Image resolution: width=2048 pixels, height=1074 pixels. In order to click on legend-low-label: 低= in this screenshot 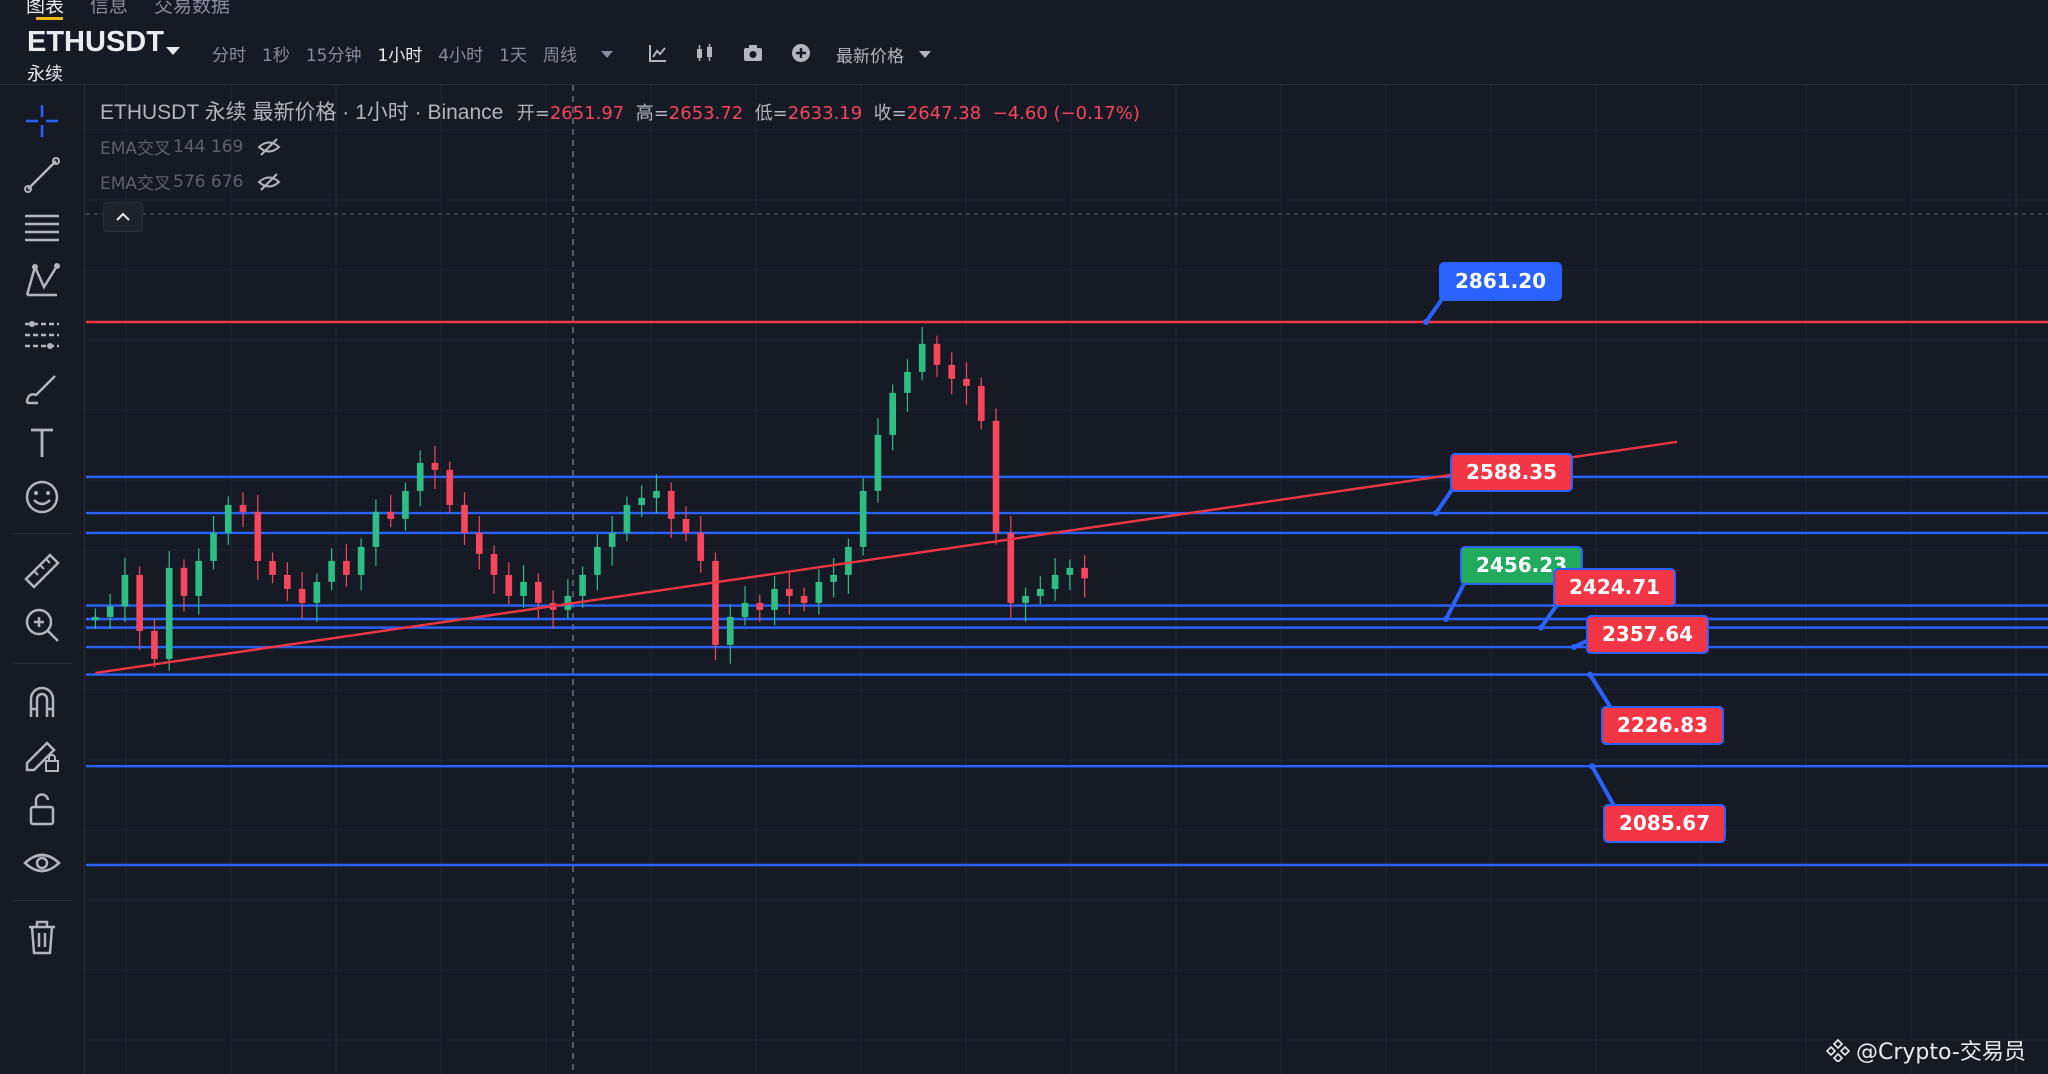, I will do `click(771, 113)`.